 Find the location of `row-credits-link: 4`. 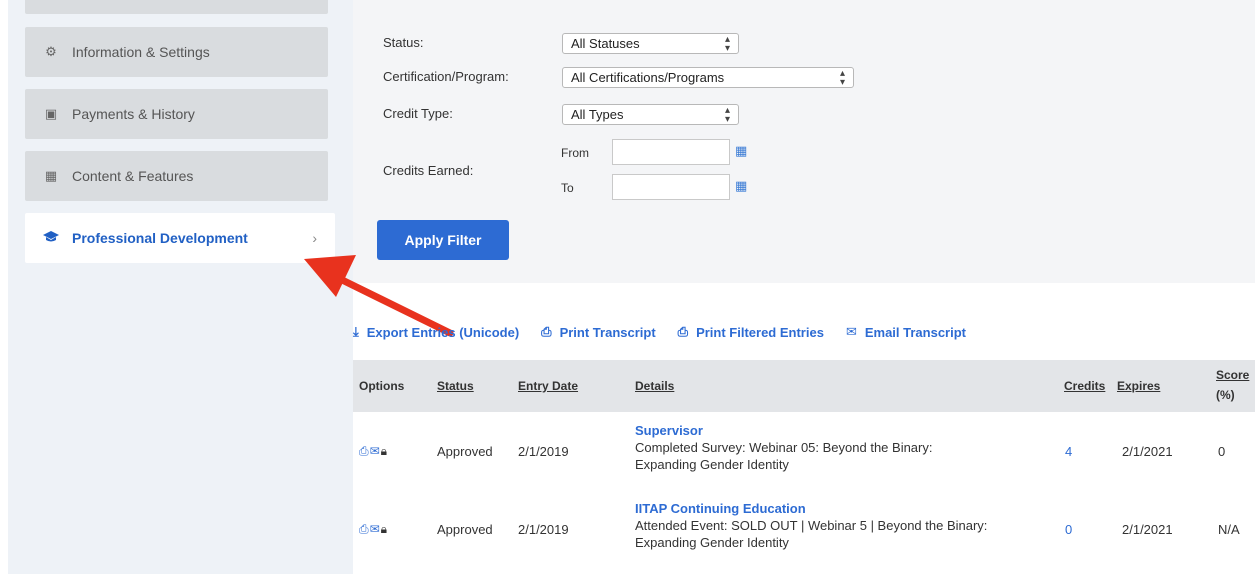

row-credits-link: 4 is located at coordinates (1068, 451).